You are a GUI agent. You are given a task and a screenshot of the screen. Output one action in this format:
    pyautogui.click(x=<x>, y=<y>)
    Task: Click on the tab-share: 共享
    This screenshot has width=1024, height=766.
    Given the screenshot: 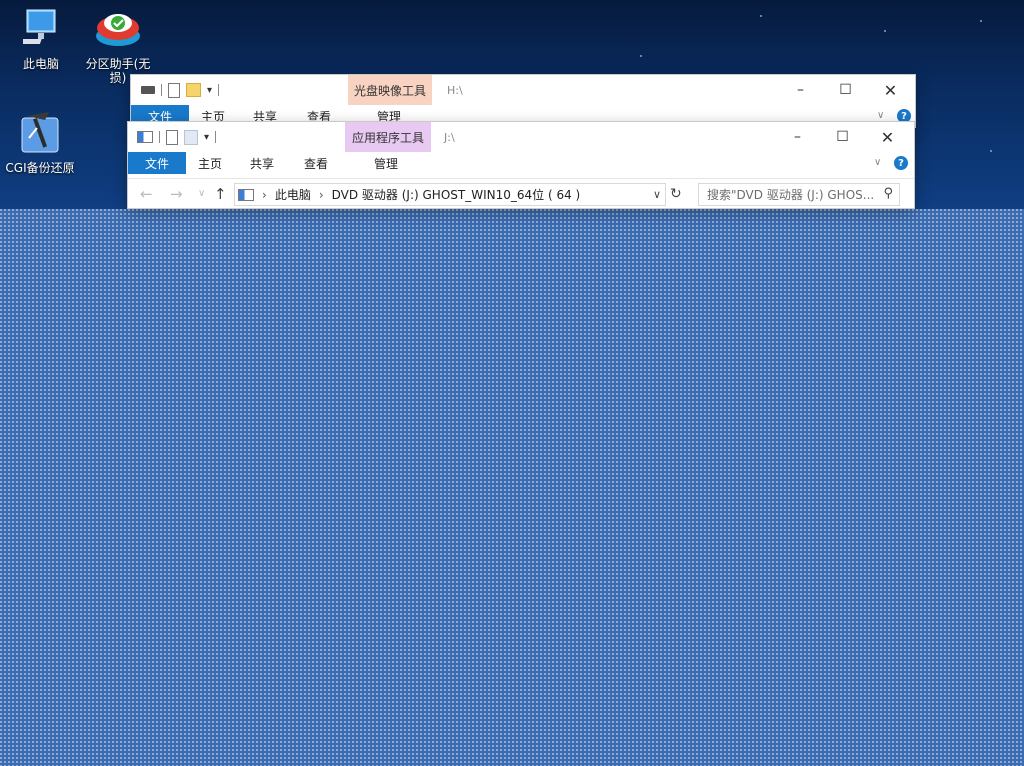 What is the action you would take?
    pyautogui.click(x=262, y=163)
    